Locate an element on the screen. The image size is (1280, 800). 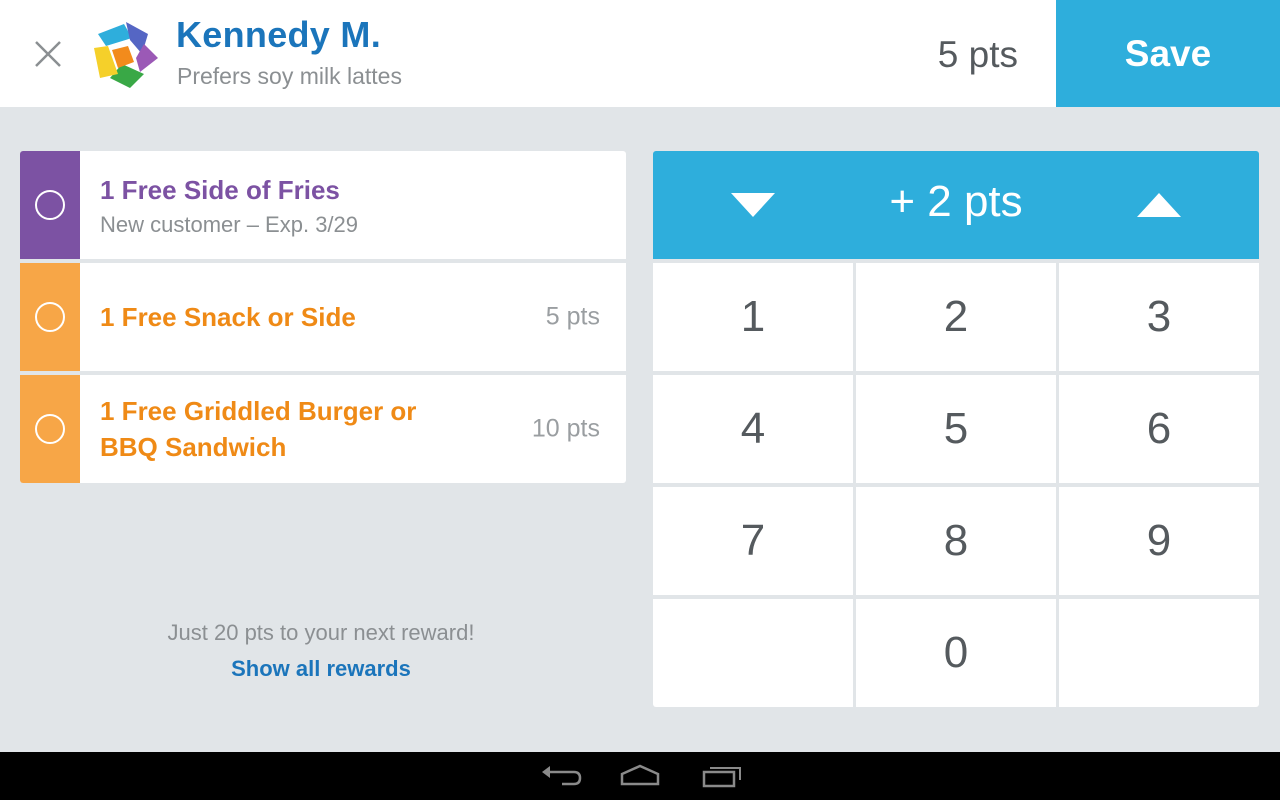
points-value: + 2 pts is located at coordinates (956, 201).